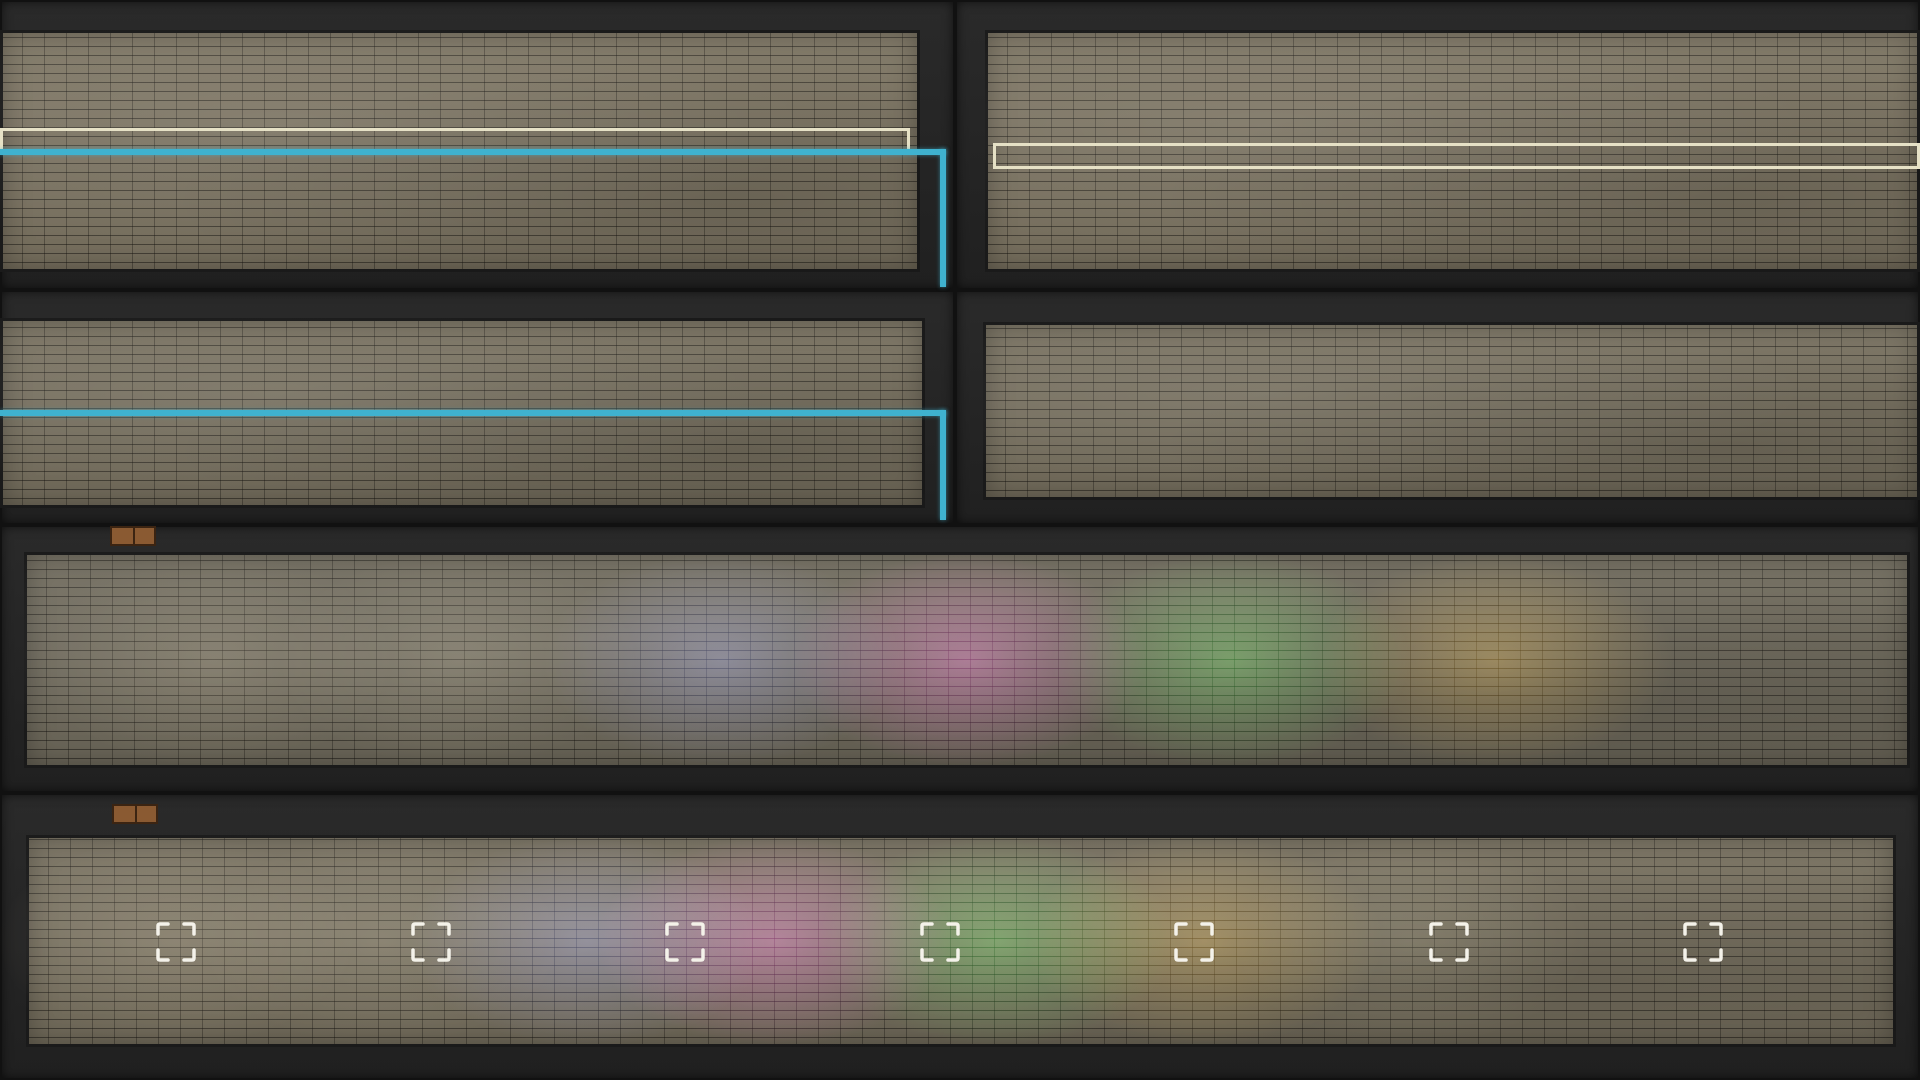 This screenshot has height=1080, width=1920. I want to click on conduit-wire-top-horizontal, so click(473, 152).